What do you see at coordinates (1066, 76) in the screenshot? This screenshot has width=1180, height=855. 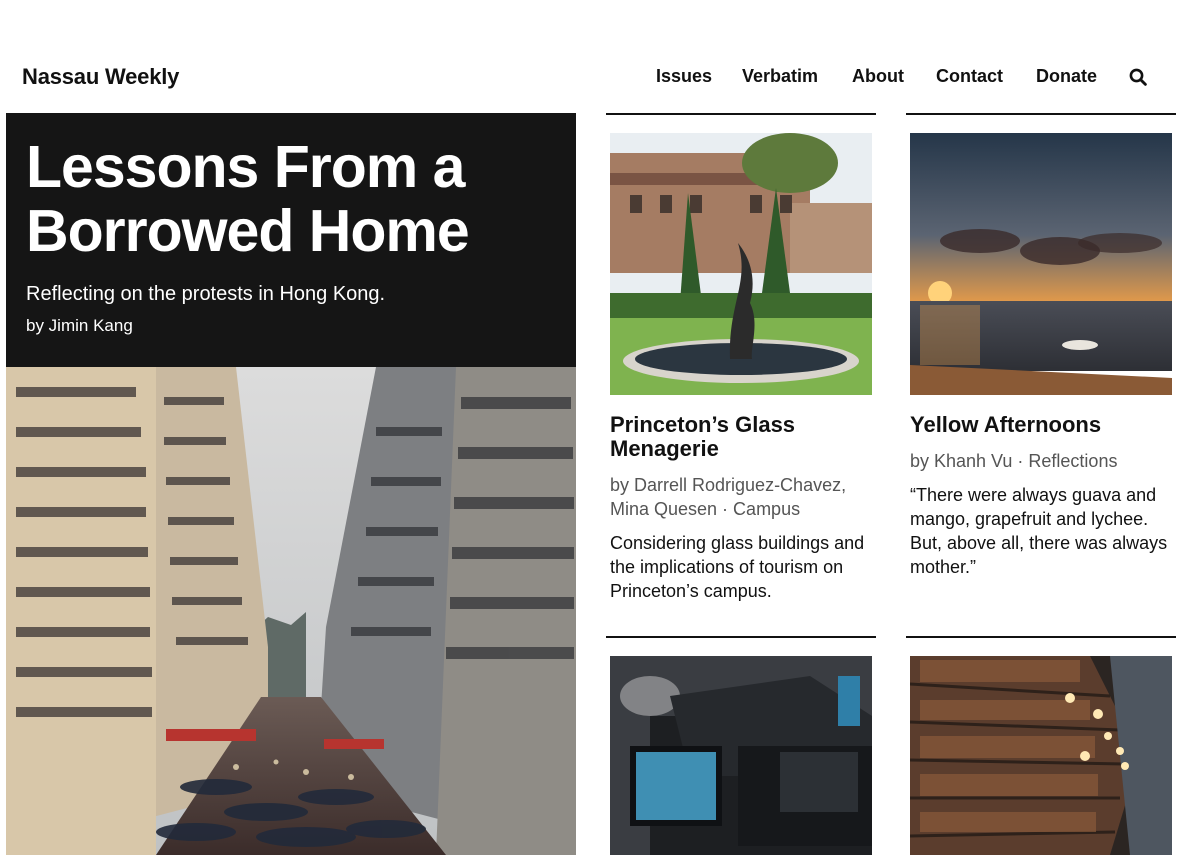 I see `nav-donate: Donate` at bounding box center [1066, 76].